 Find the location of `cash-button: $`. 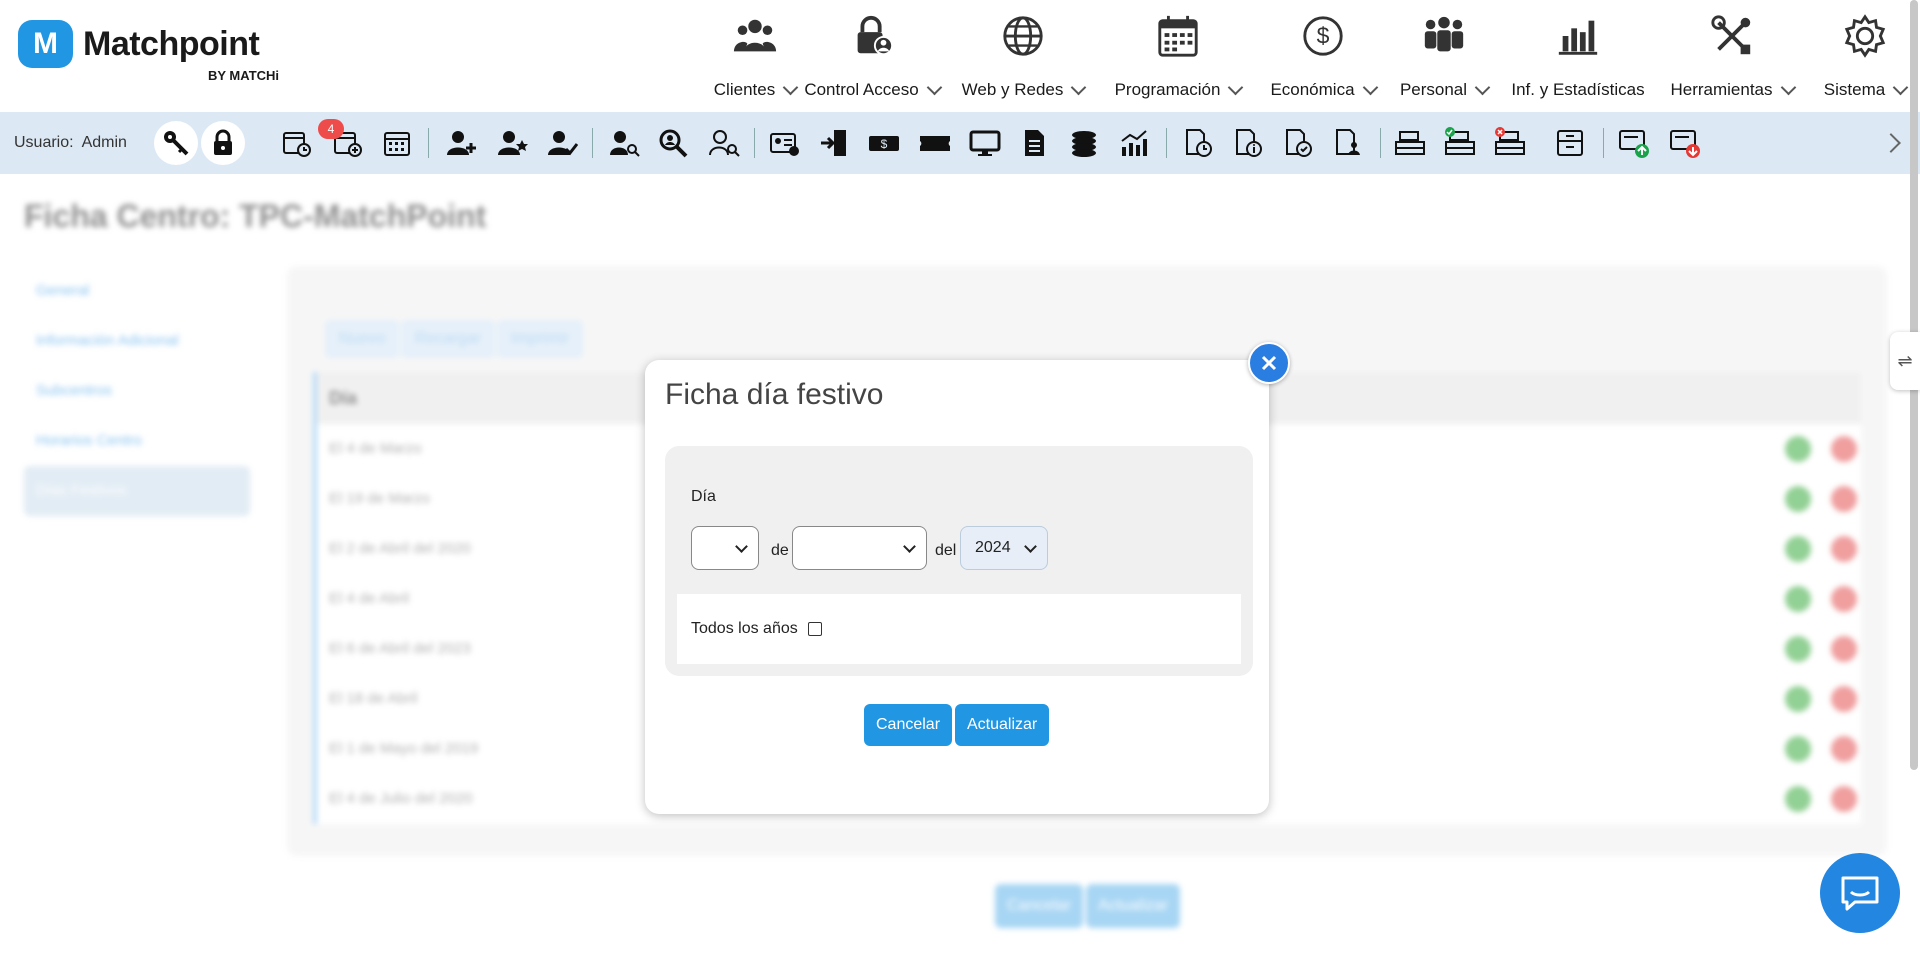

cash-button: $ is located at coordinates (884, 143).